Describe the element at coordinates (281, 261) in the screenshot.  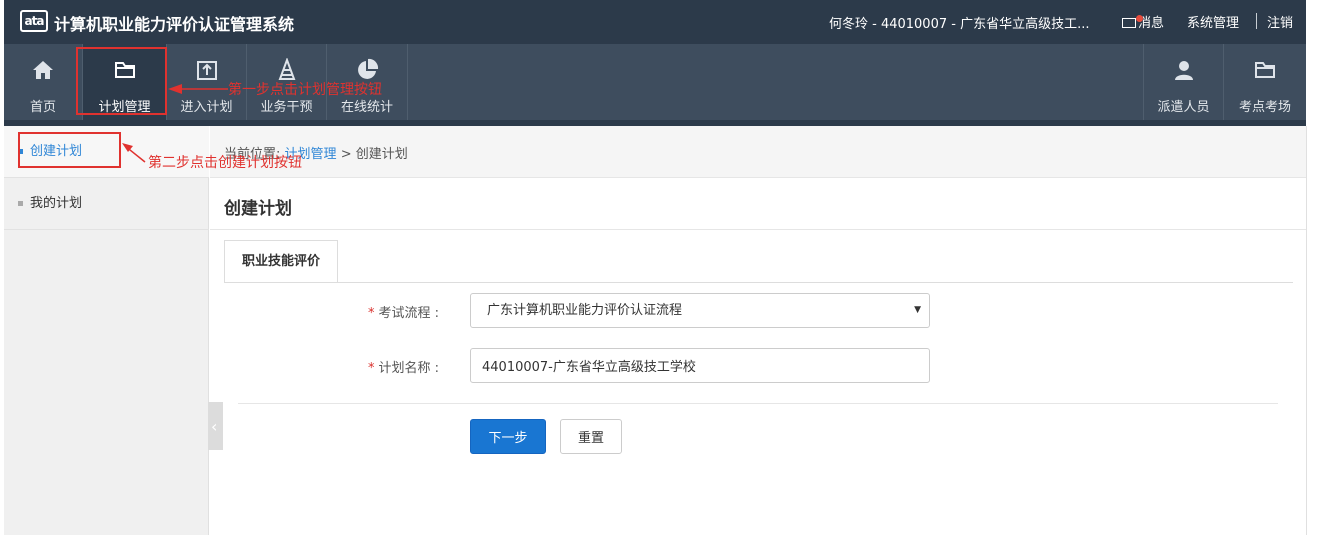
I see `tab-vocational-skill-evaluation: 职业技能评价` at that location.